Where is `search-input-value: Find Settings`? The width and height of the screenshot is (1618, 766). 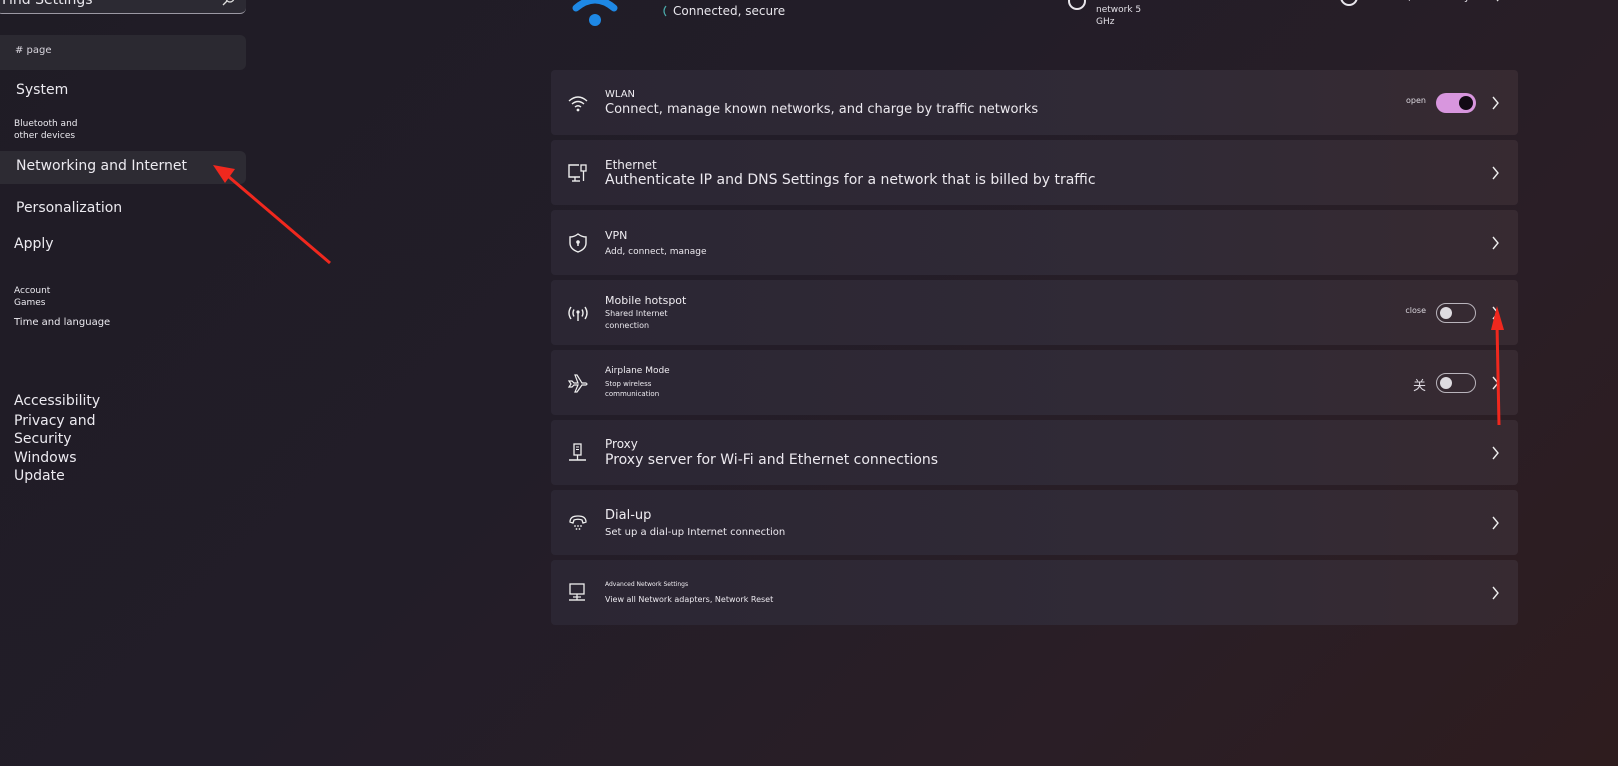 search-input-value: Find Settings is located at coordinates (47, 4).